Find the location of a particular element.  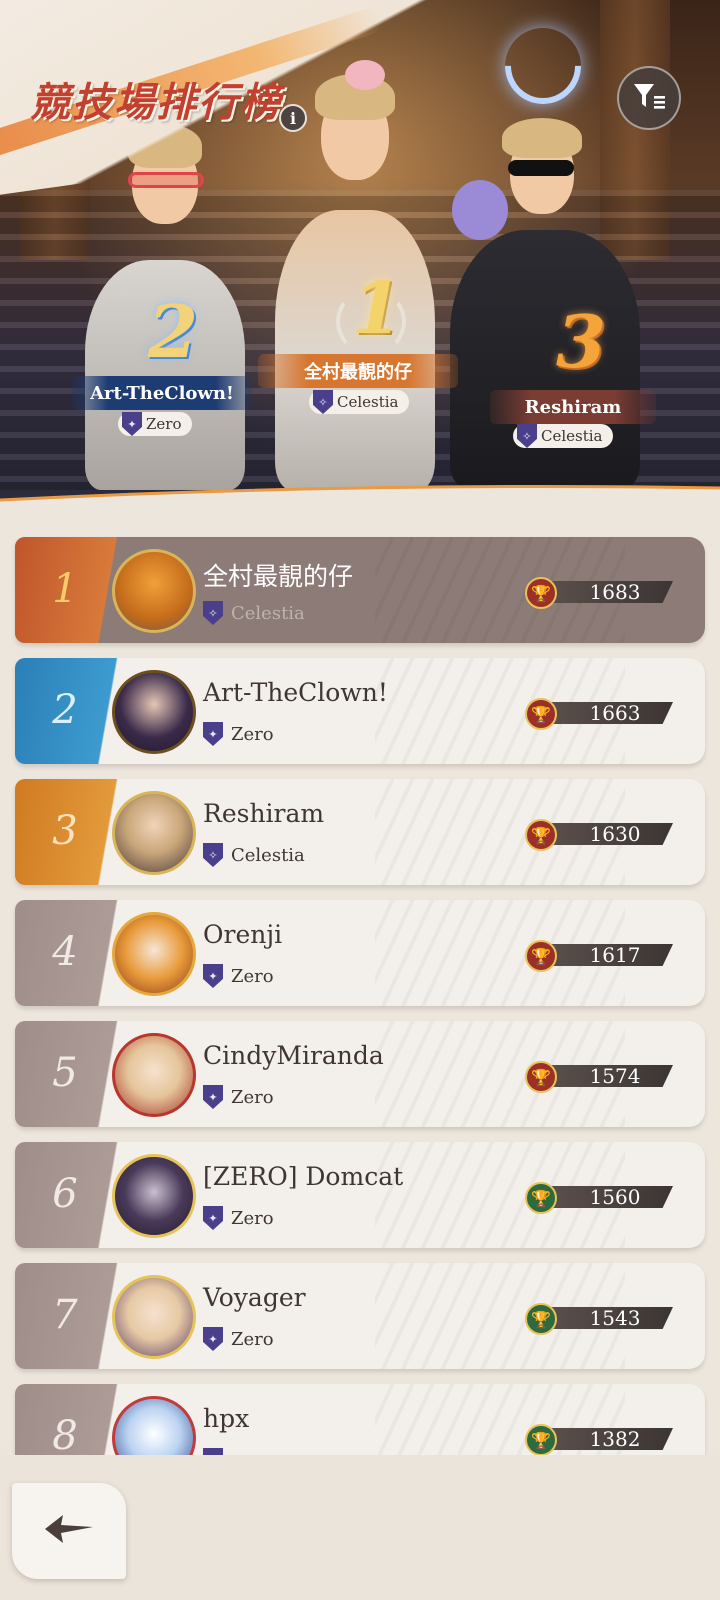

guild-badge: ✦ is located at coordinates (217, 1451).